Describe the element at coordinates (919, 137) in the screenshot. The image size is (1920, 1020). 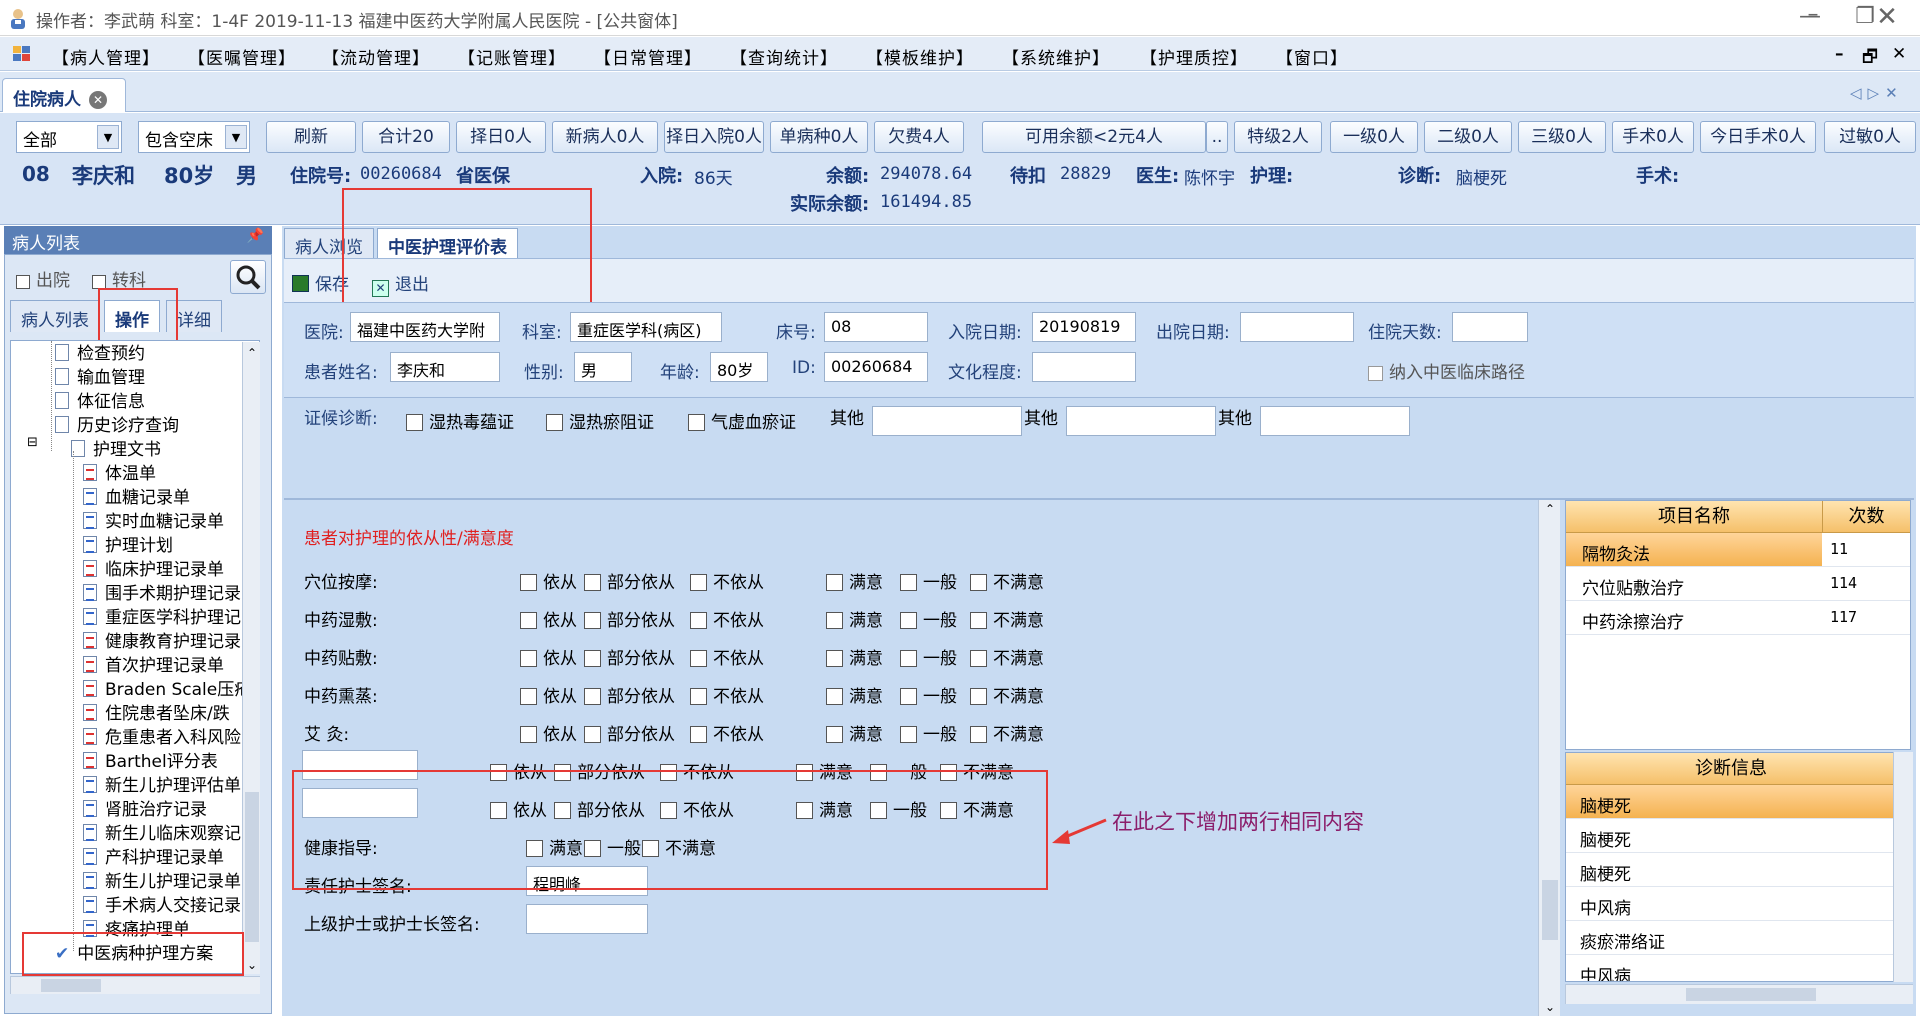
I see `toolbar-button: 欠费4人` at that location.